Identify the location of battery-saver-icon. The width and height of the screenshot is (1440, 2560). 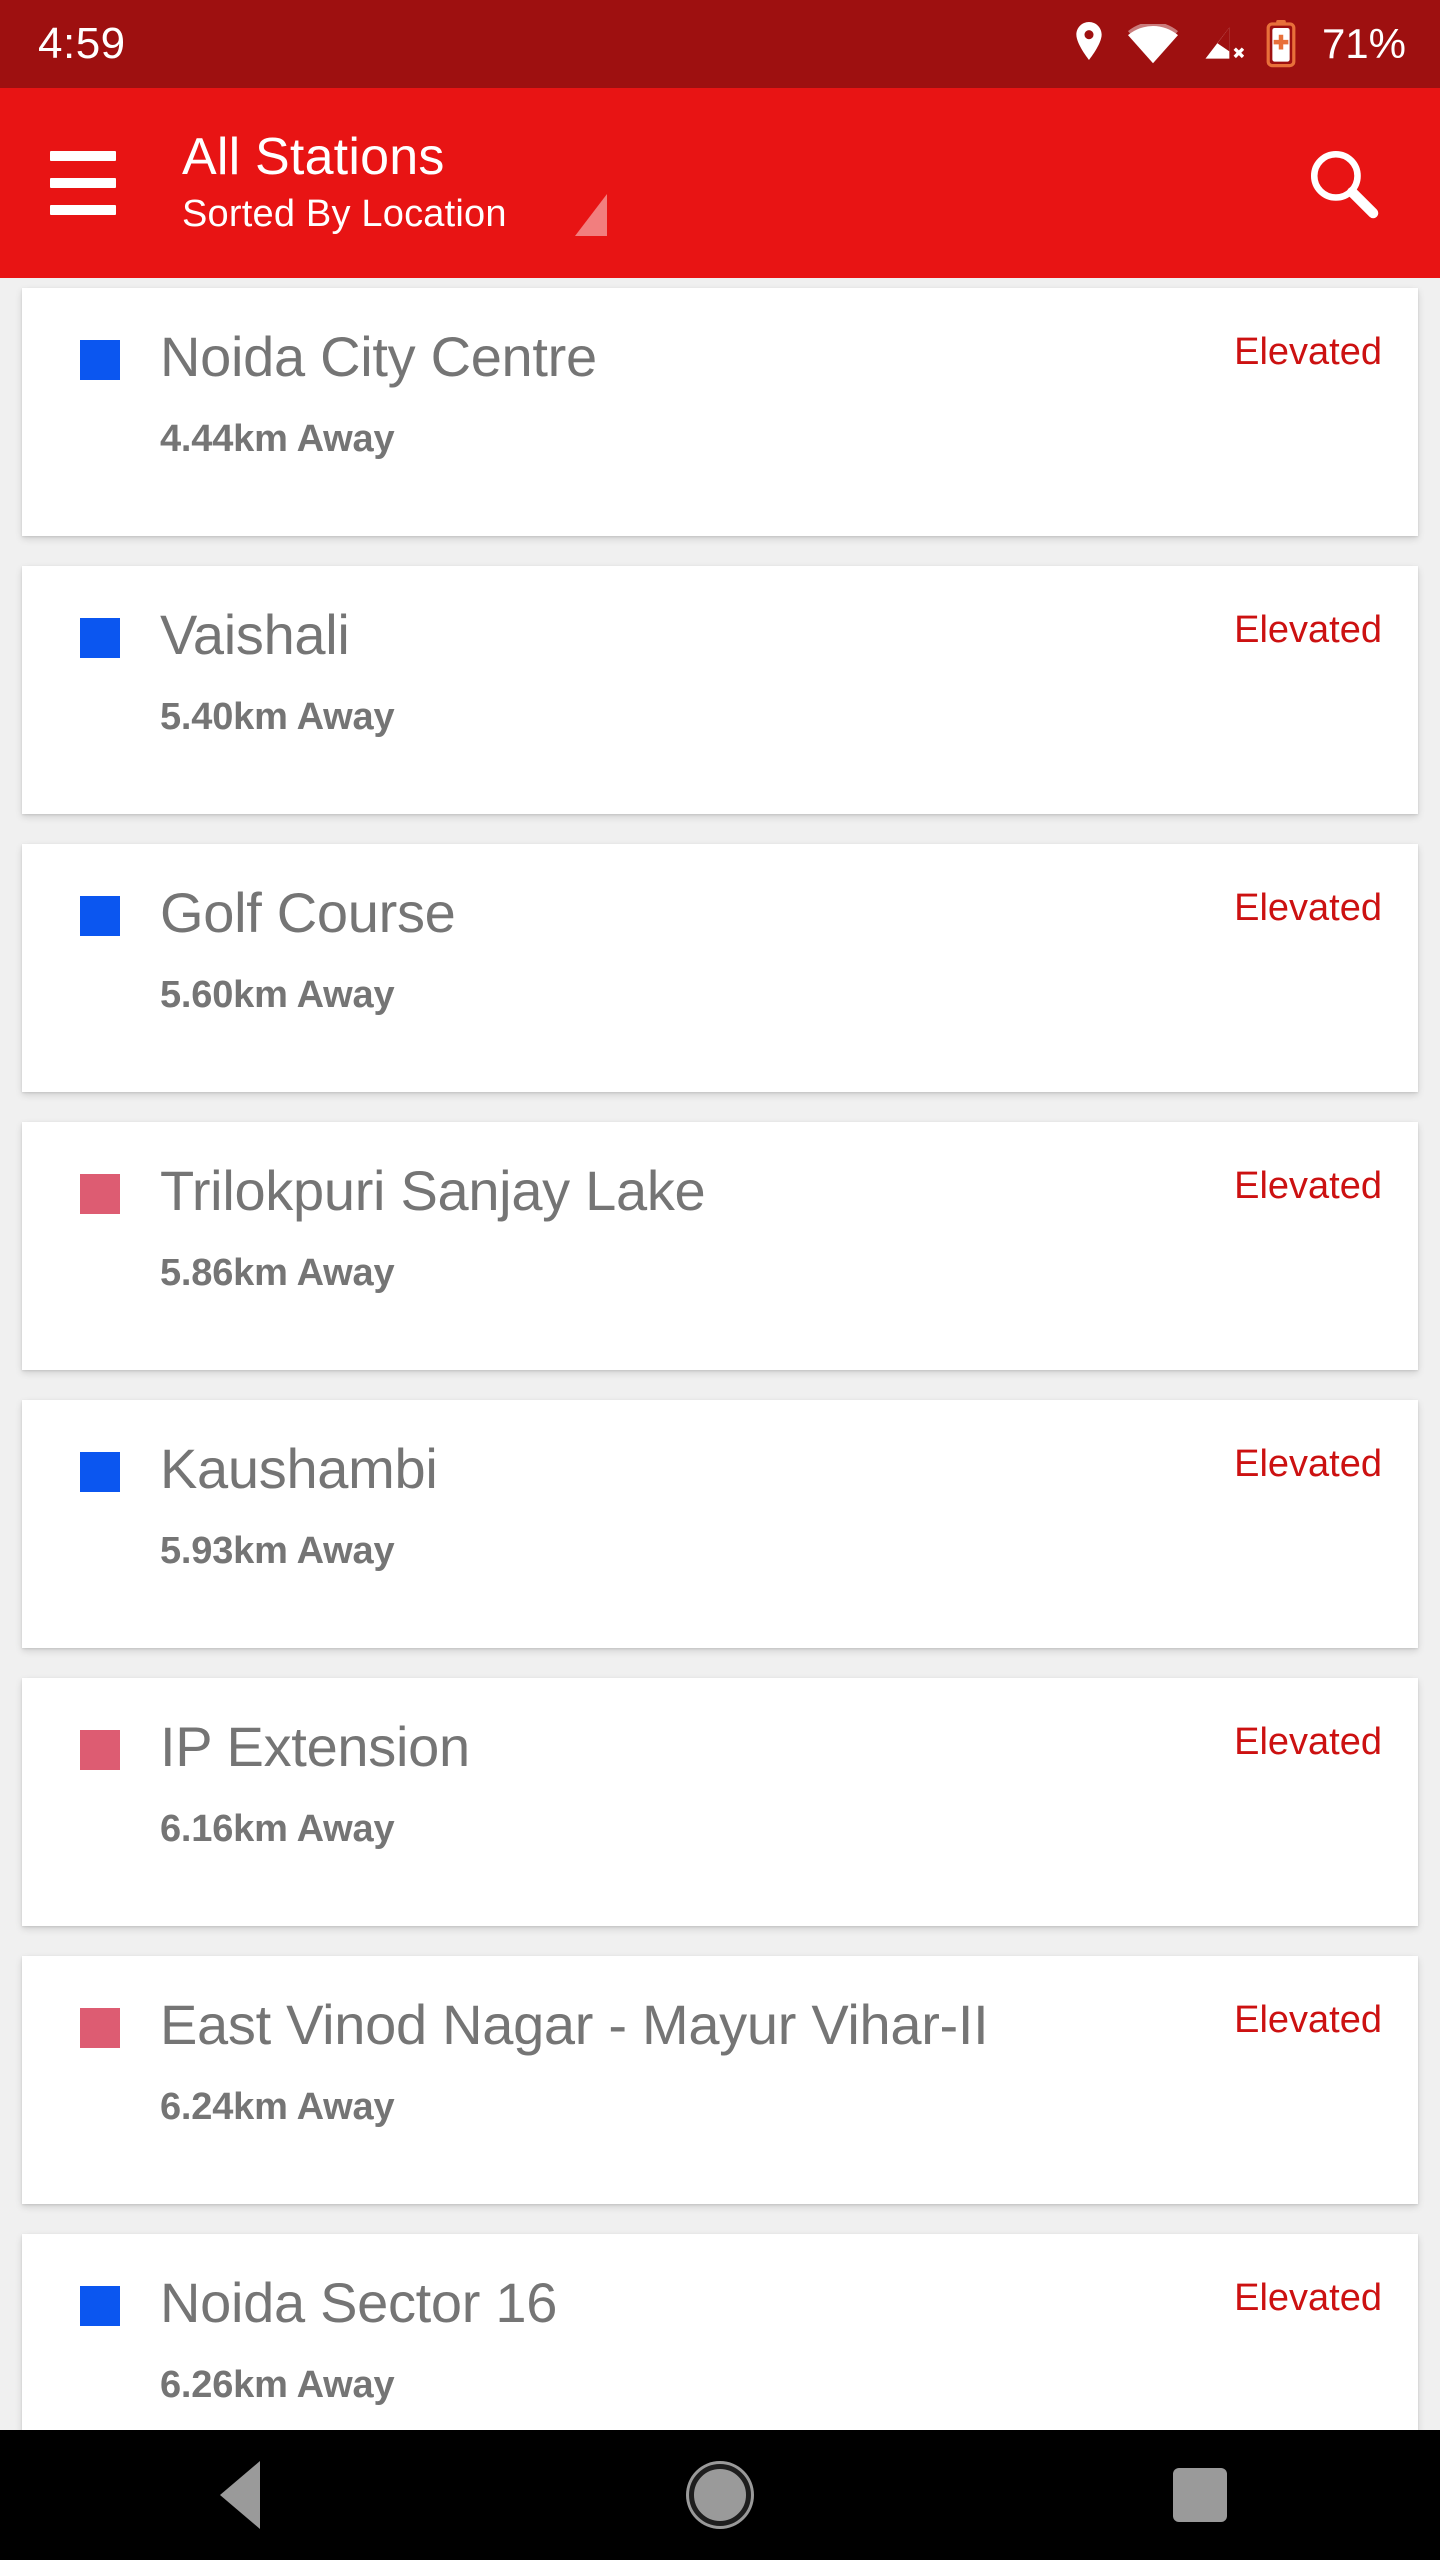
(1281, 44).